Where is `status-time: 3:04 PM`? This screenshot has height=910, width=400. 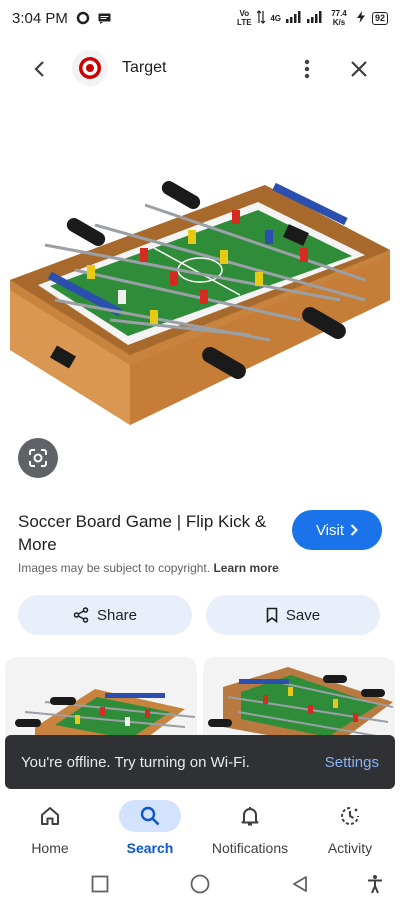 status-time: 3:04 PM is located at coordinates (40, 18).